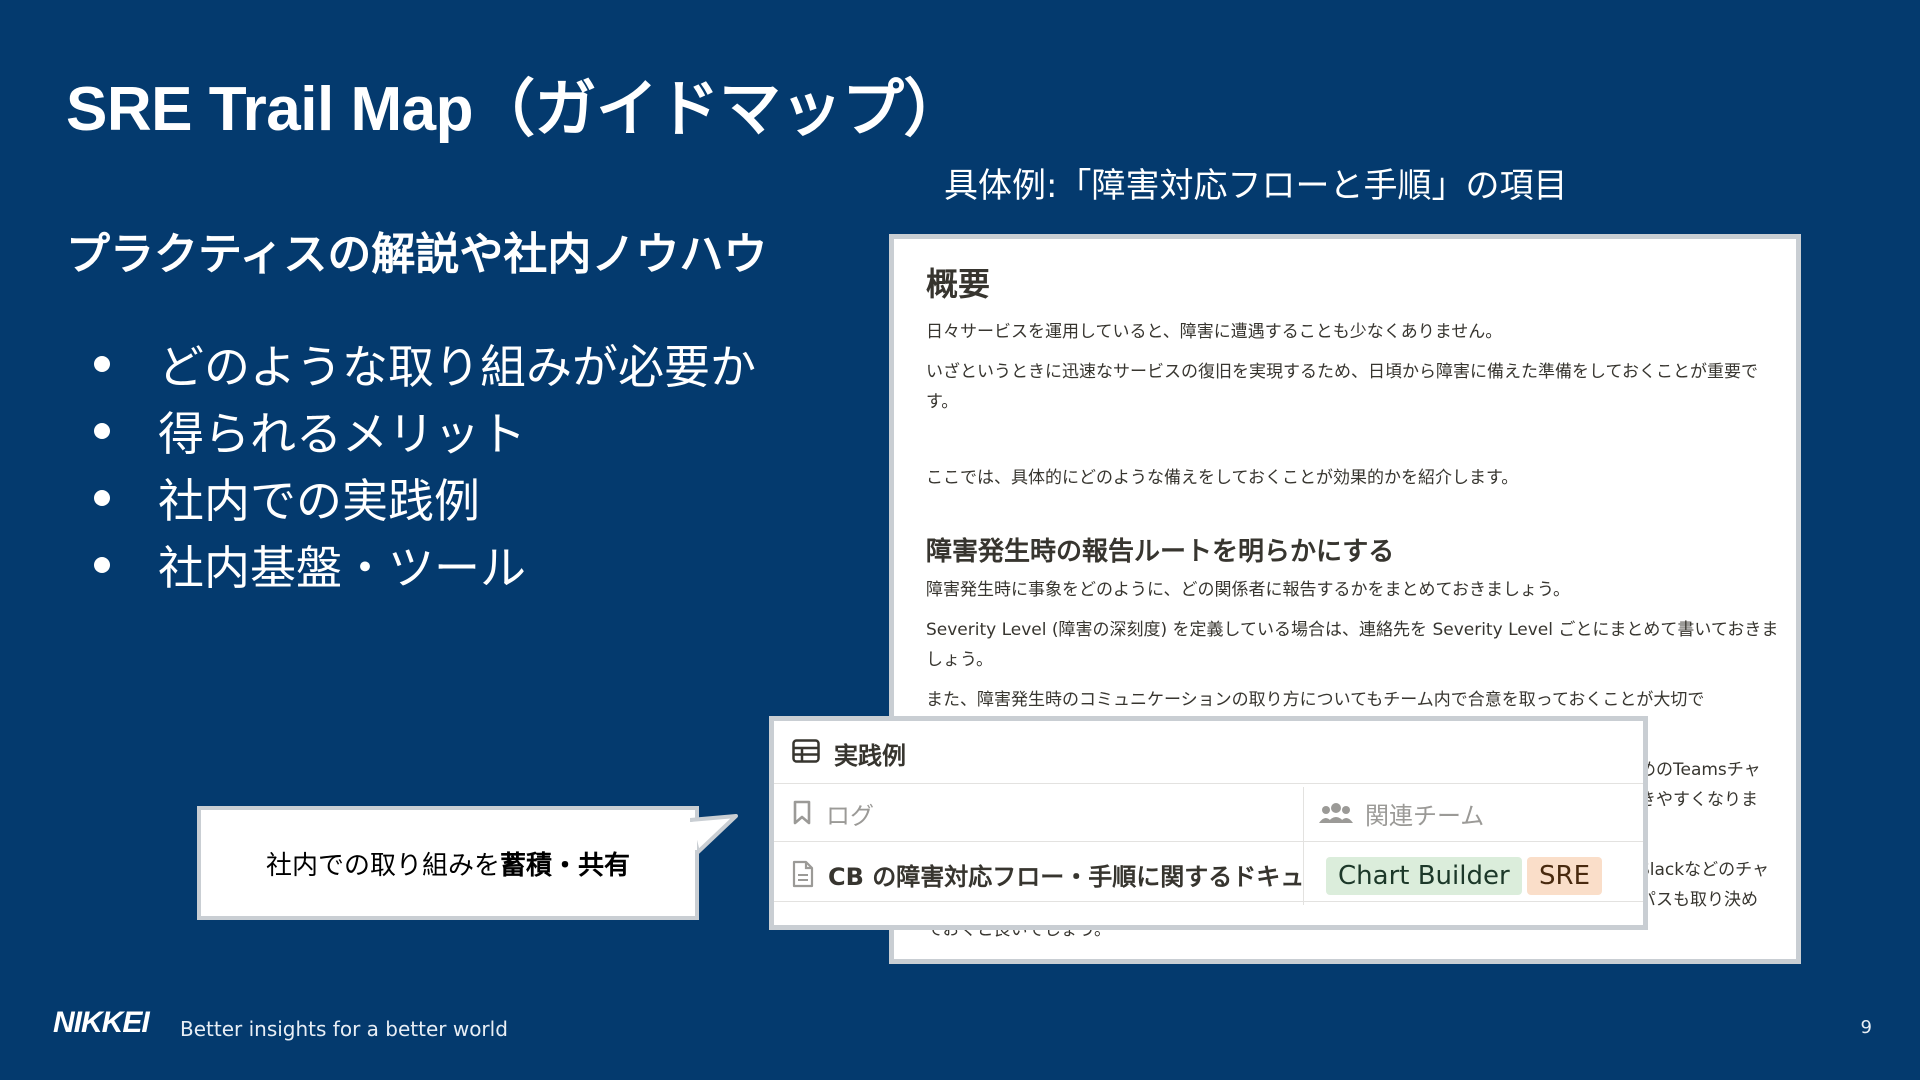 This screenshot has height=1080, width=1920. I want to click on bullet-text: 社内基盤・ツール, so click(342, 567).